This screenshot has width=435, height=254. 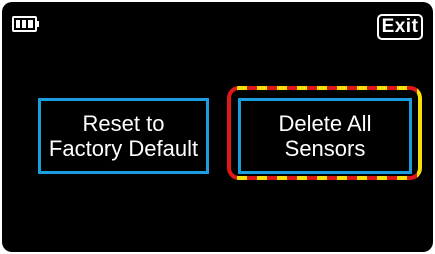 What do you see at coordinates (123, 123) in the screenshot?
I see `reset-button-label-line1: Reset to` at bounding box center [123, 123].